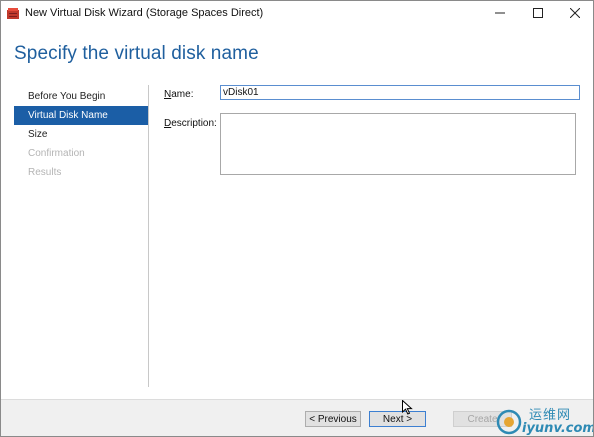 The image size is (594, 437). What do you see at coordinates (558, 428) in the screenshot?
I see `watermark-text-bottom: iyunv.com` at bounding box center [558, 428].